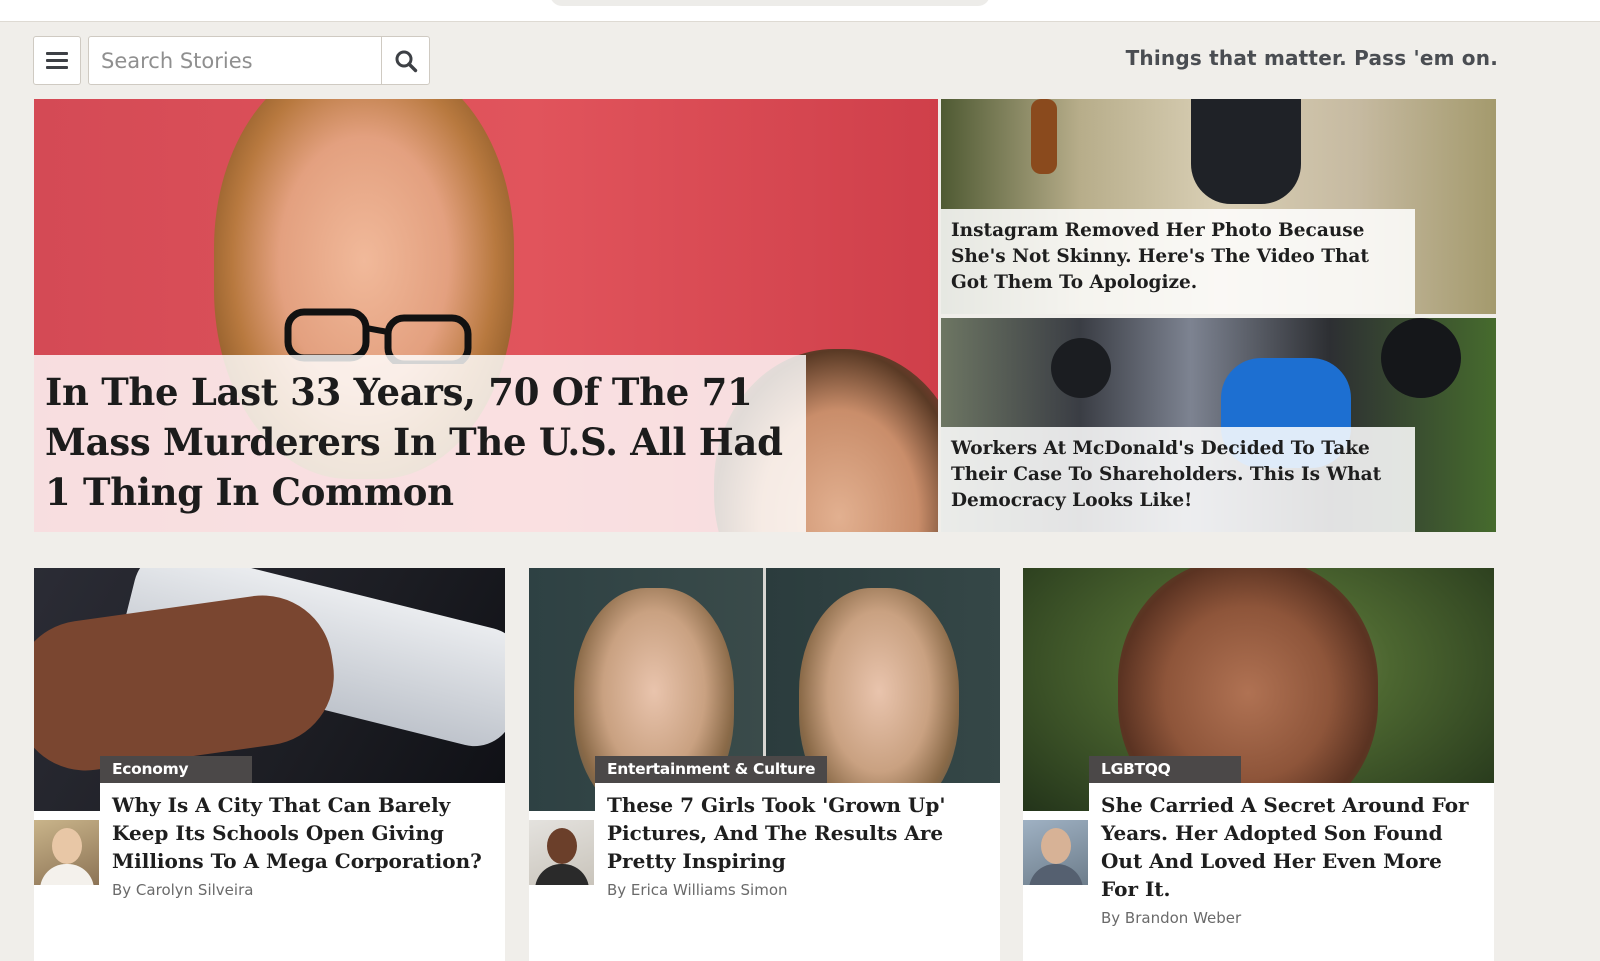 The width and height of the screenshot is (1600, 961). I want to click on author-byline: By Erica Williams Simon, so click(797, 890).